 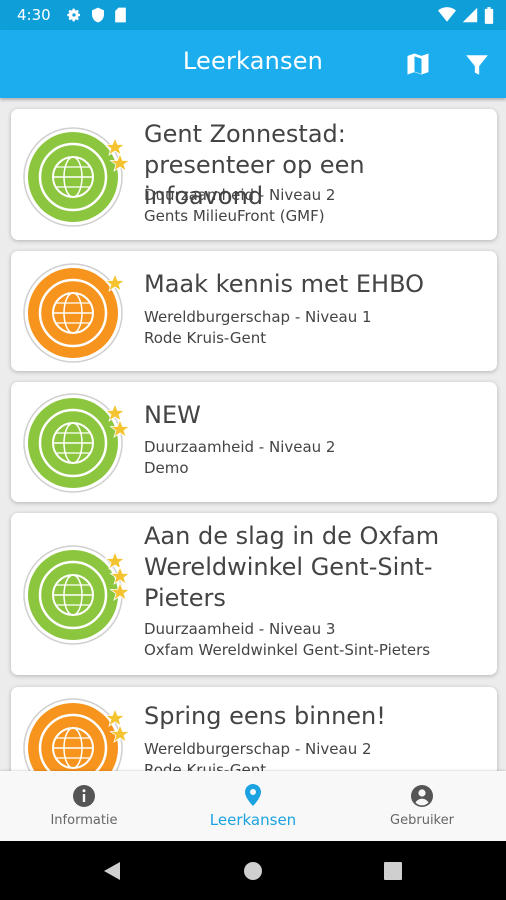 What do you see at coordinates (422, 796) in the screenshot?
I see `account-circle-icon` at bounding box center [422, 796].